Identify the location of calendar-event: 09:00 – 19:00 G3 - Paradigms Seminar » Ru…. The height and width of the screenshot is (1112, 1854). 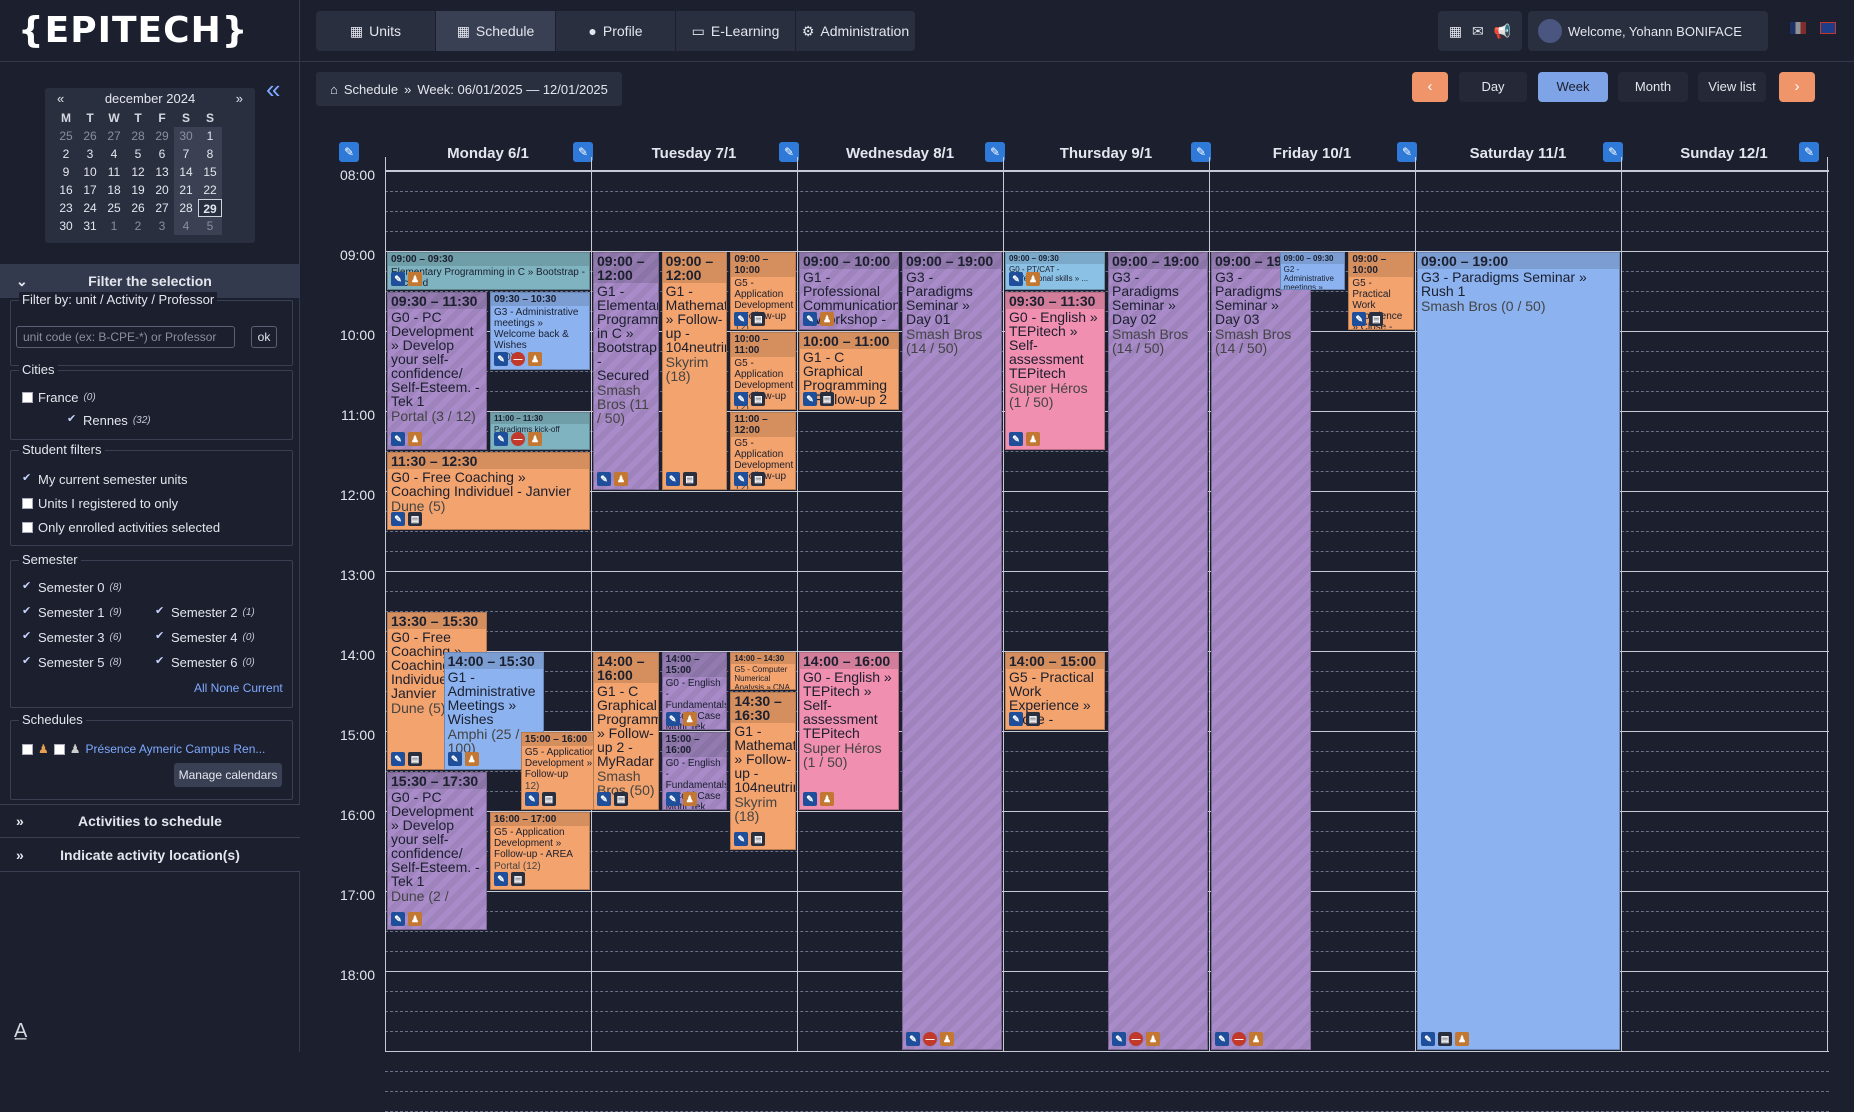
(1518, 651).